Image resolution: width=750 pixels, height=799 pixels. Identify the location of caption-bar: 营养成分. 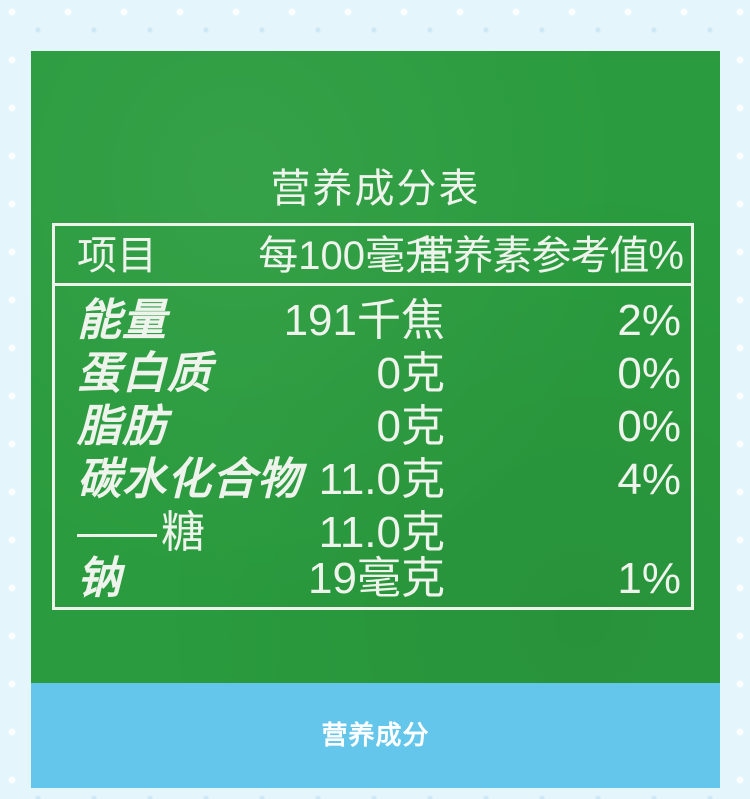
(375, 735).